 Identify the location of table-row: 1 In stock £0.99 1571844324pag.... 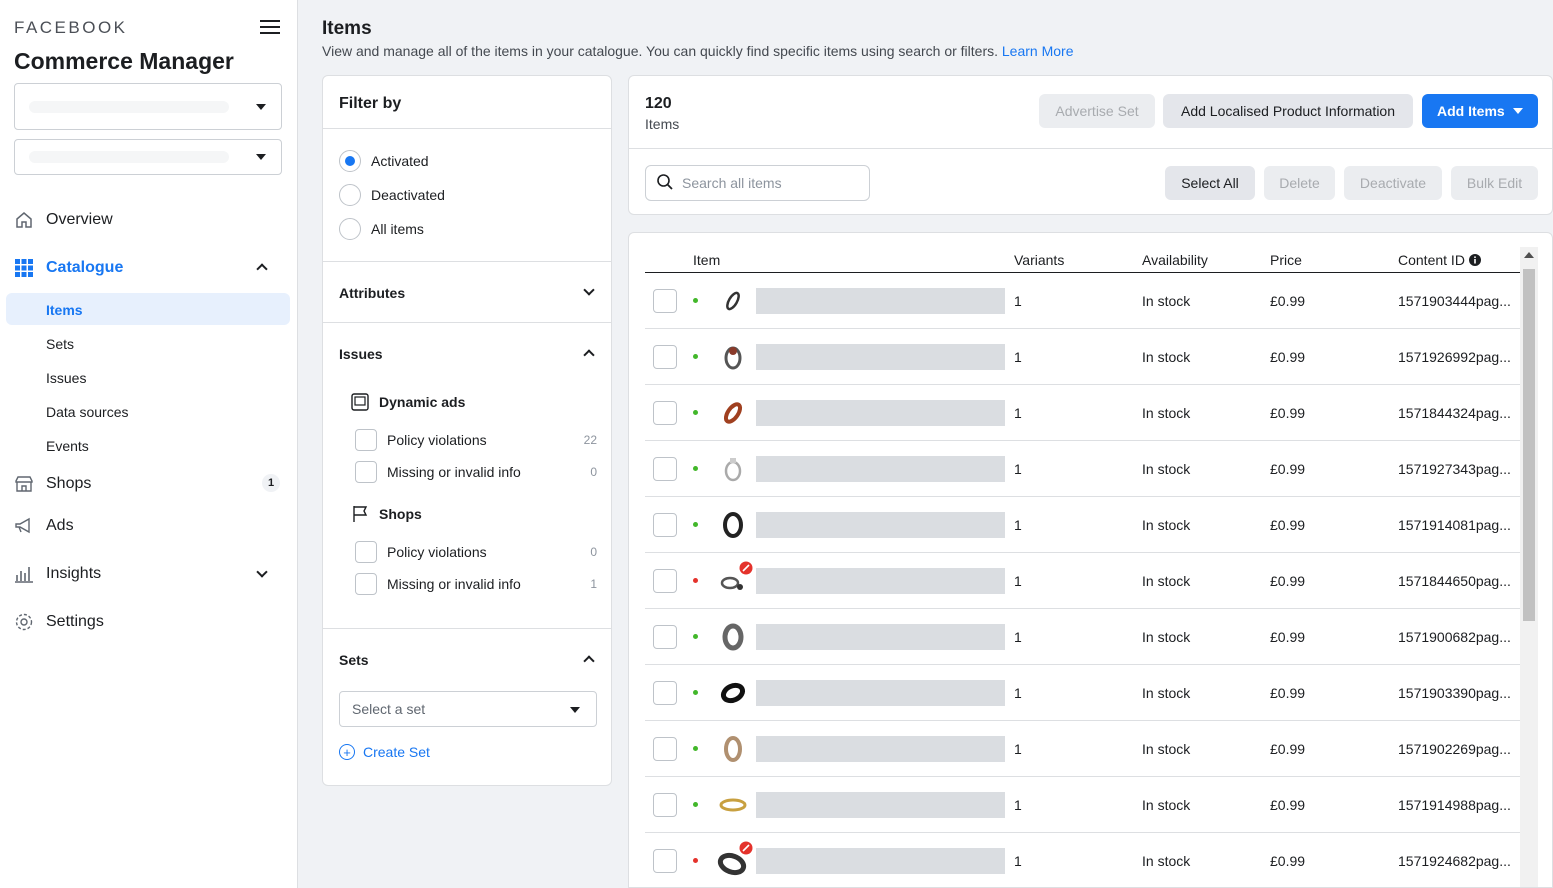
(1083, 413).